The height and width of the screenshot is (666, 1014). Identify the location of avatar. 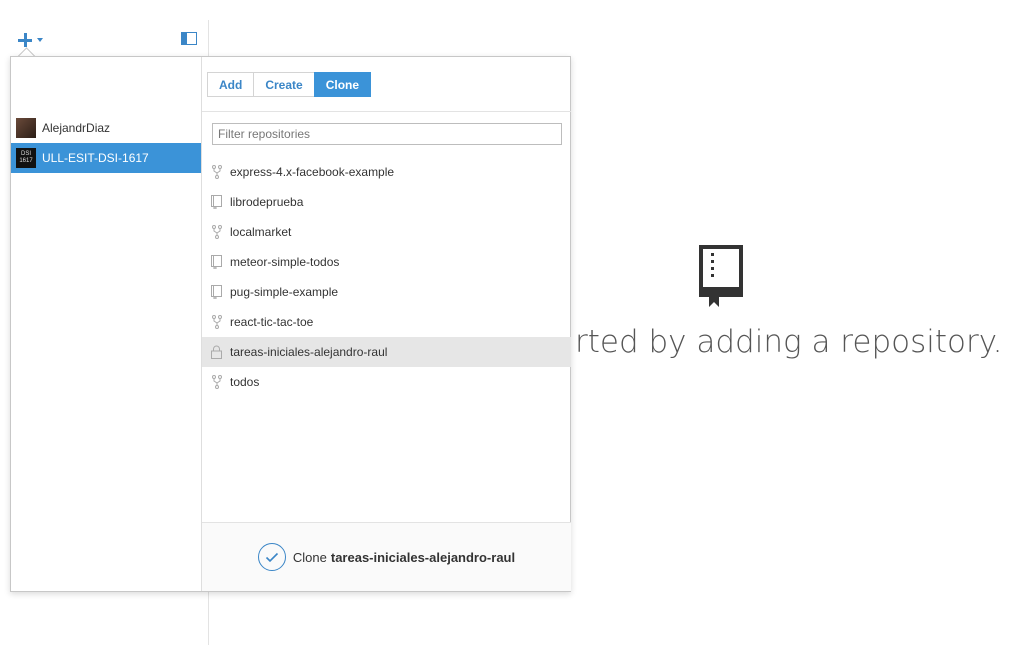
(26, 128).